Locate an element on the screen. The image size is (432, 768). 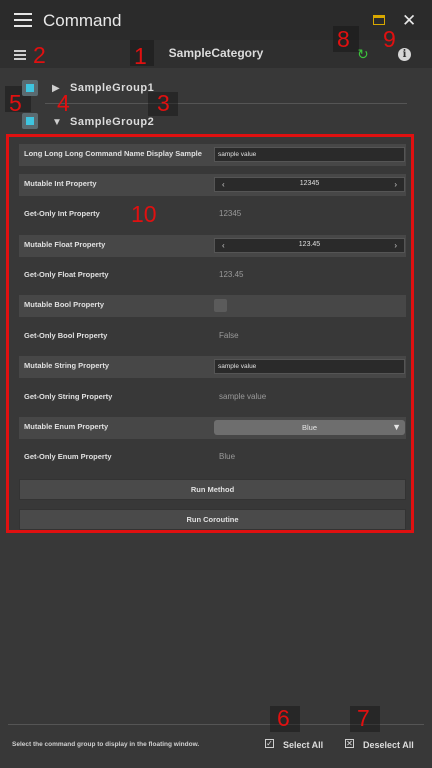
enum-dropdown: Blue ▼ is located at coordinates (309, 427).